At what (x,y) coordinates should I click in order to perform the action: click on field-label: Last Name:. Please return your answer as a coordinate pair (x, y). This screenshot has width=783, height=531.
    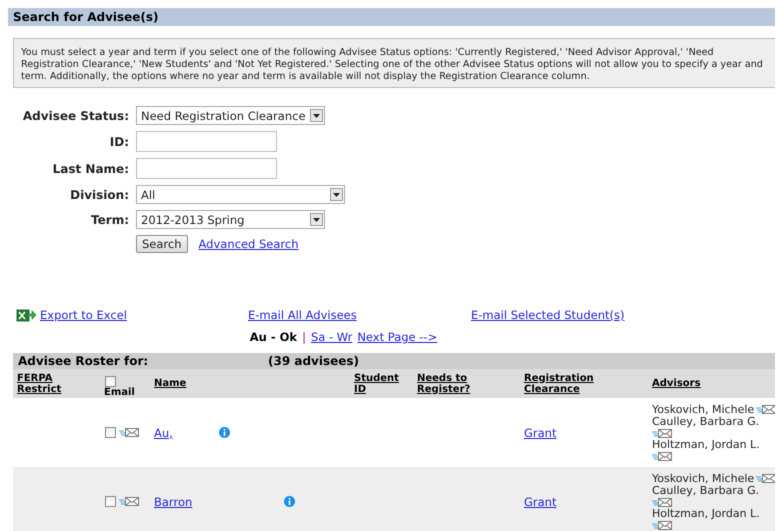
    Looking at the image, I should click on (90, 169).